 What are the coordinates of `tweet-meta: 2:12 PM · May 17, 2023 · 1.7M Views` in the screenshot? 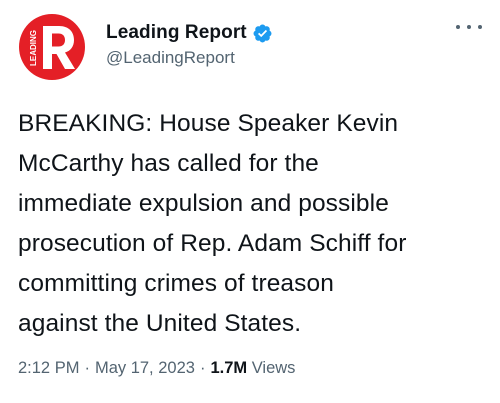 It's located at (156, 368).